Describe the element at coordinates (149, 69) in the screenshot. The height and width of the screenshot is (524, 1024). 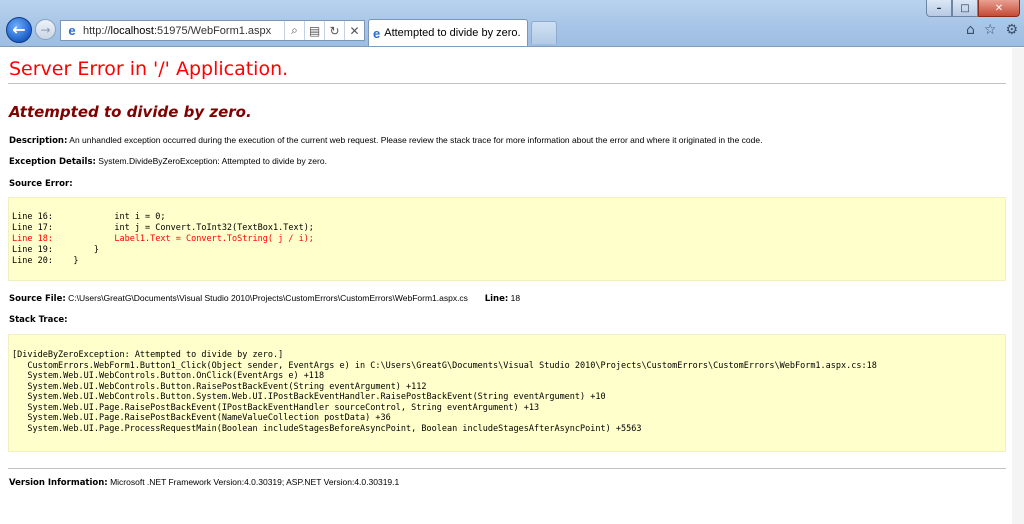
I see `page-title: Server Error in '/' Application.` at that location.